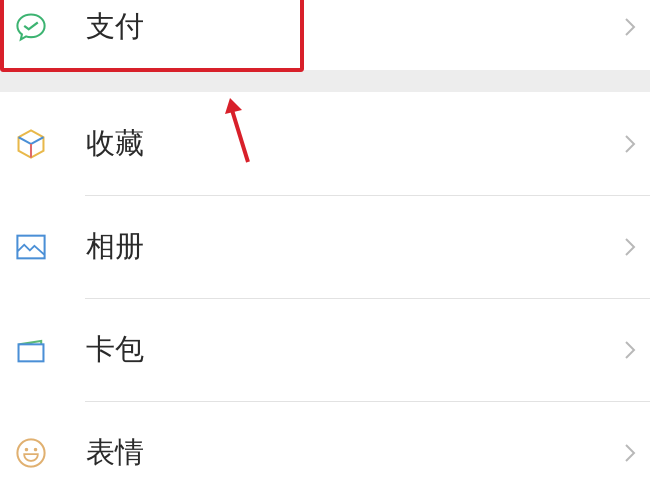 This screenshot has width=650, height=500. Describe the element at coordinates (31, 453) in the screenshot. I see `smiley-icon` at that location.